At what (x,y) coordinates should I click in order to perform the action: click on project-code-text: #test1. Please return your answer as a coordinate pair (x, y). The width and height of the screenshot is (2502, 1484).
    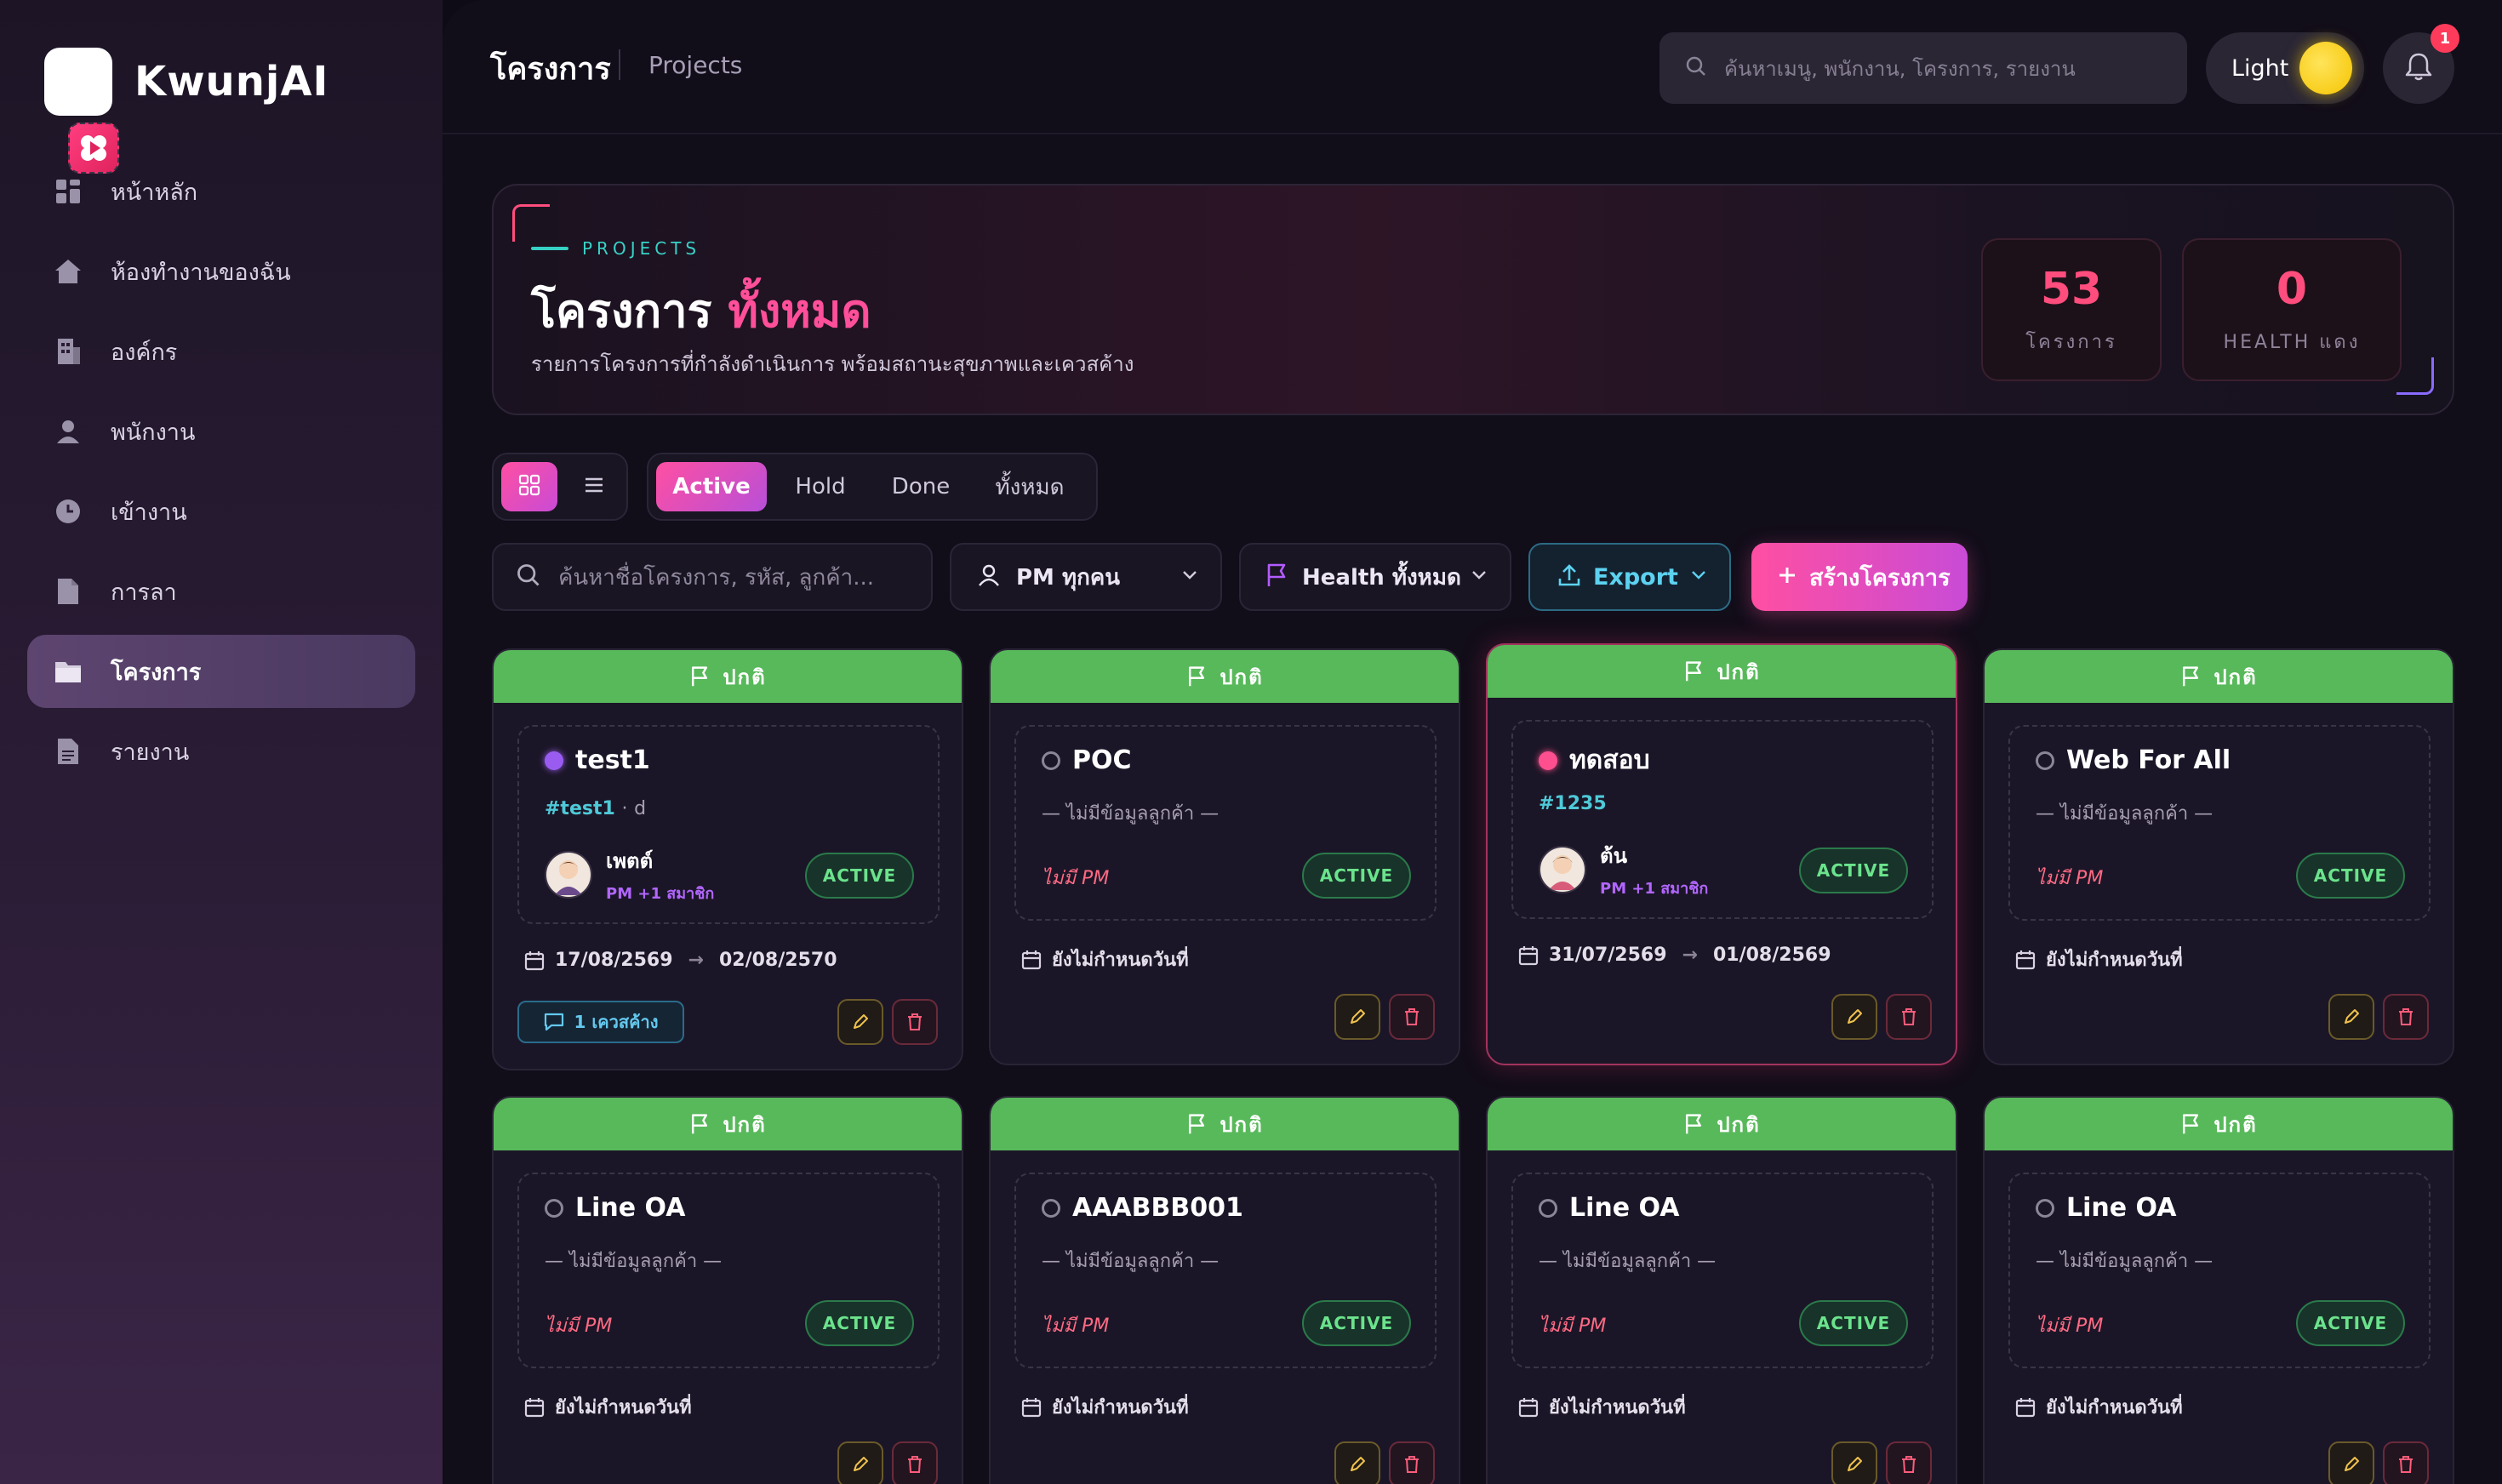
    Looking at the image, I should click on (580, 808).